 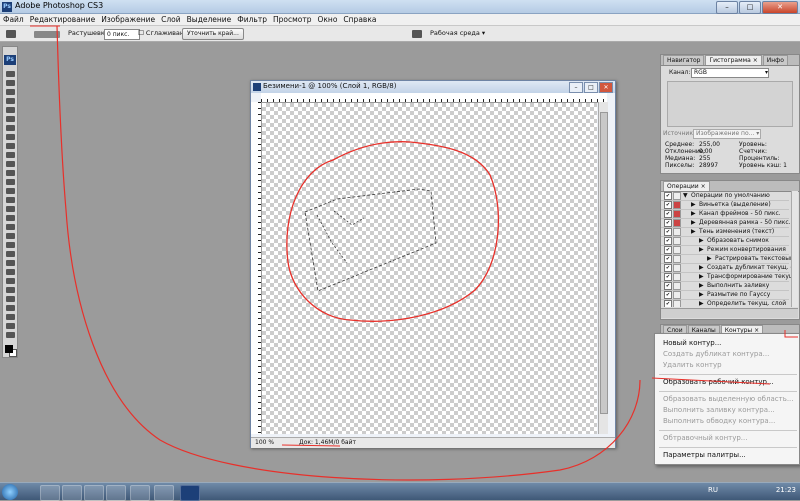 What do you see at coordinates (794, 249) in the screenshot?
I see `actions-scrollbar` at bounding box center [794, 249].